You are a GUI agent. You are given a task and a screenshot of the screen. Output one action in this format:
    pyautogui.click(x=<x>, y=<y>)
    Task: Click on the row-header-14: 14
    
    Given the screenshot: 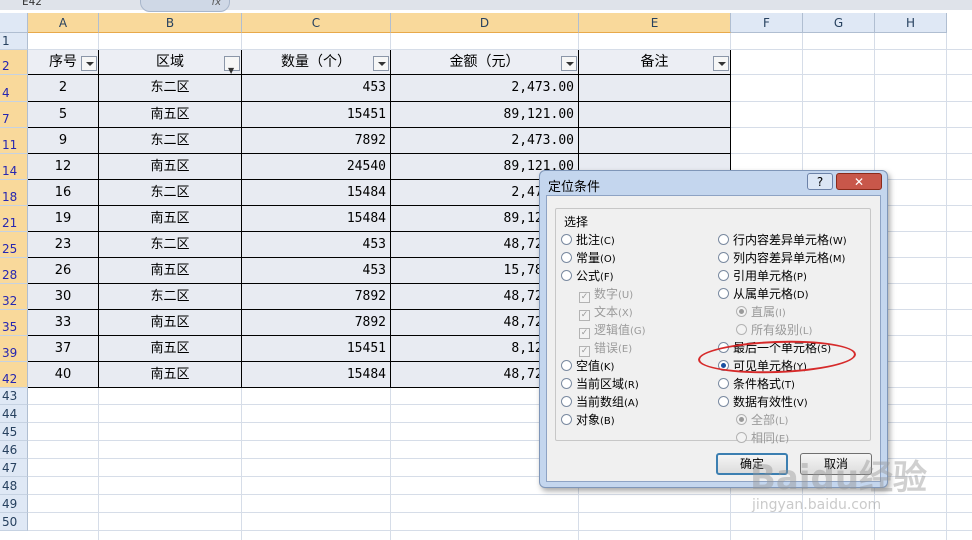 What is the action you would take?
    pyautogui.click(x=14, y=167)
    